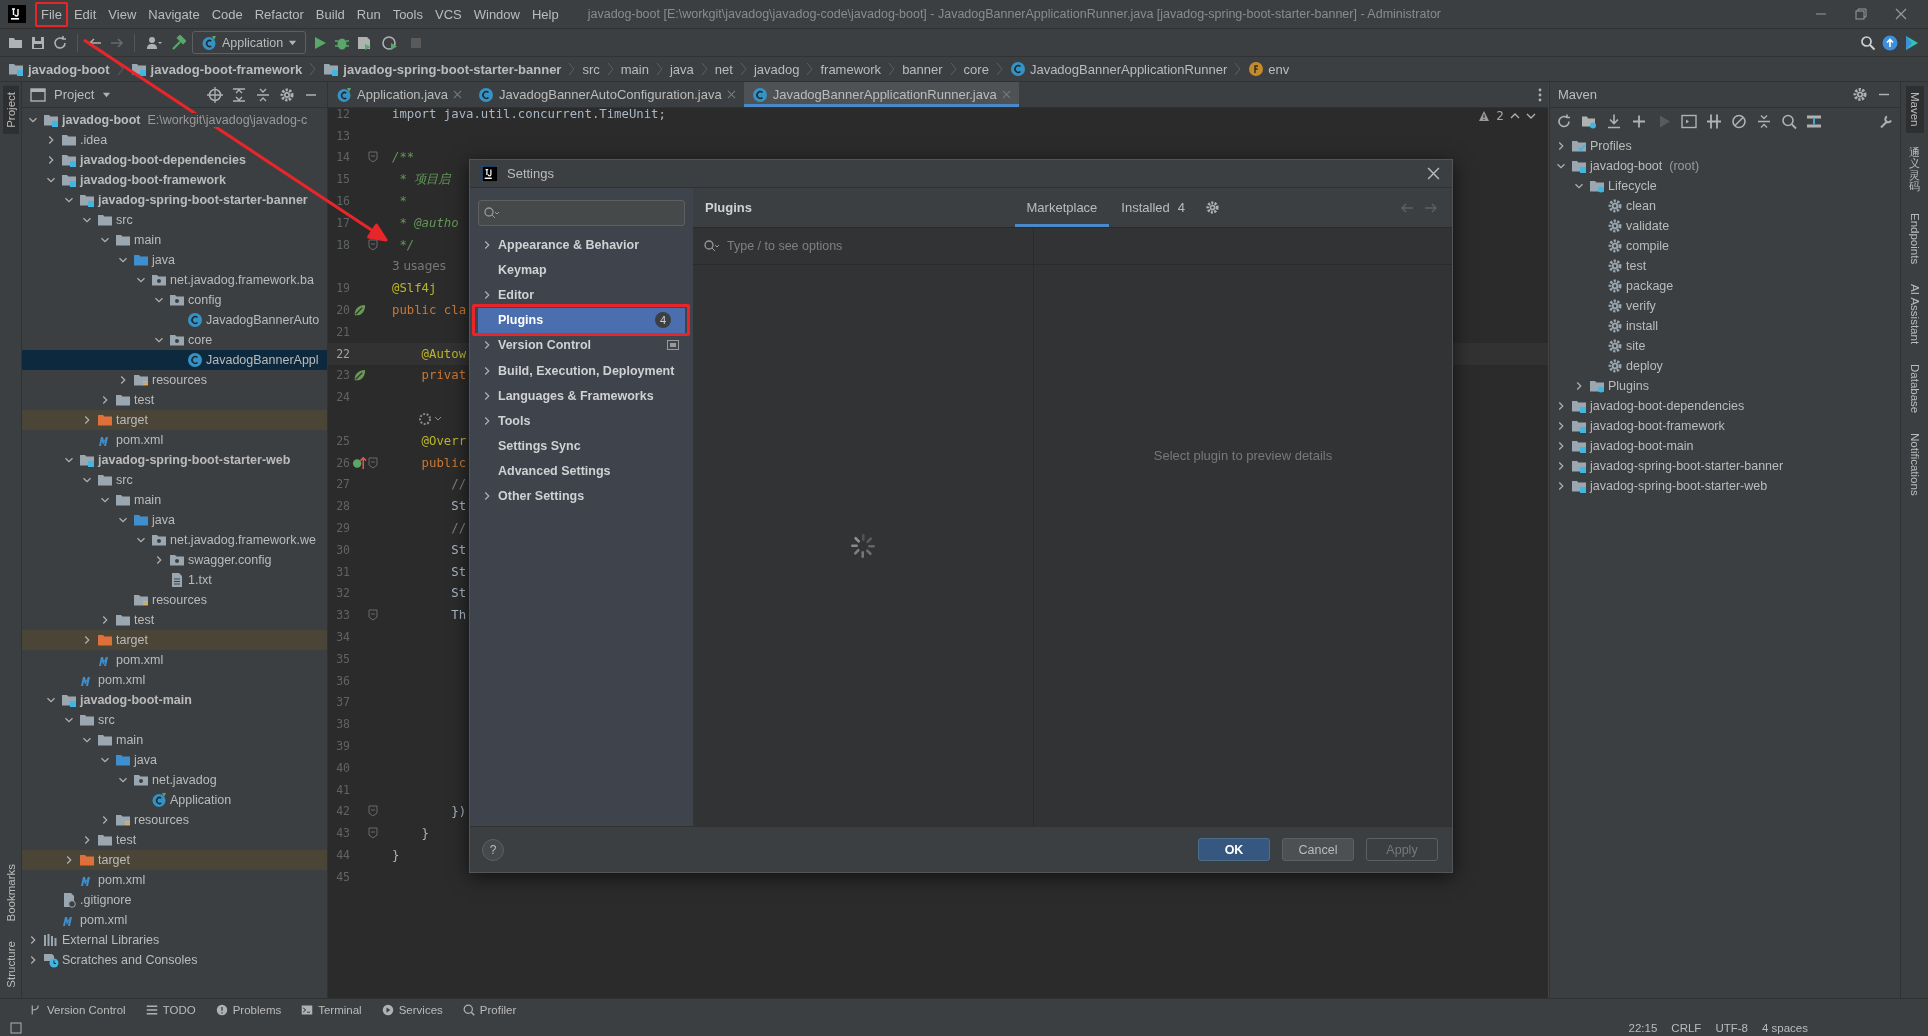  I want to click on breadcrumb-item: javadog-boot, so click(59, 69).